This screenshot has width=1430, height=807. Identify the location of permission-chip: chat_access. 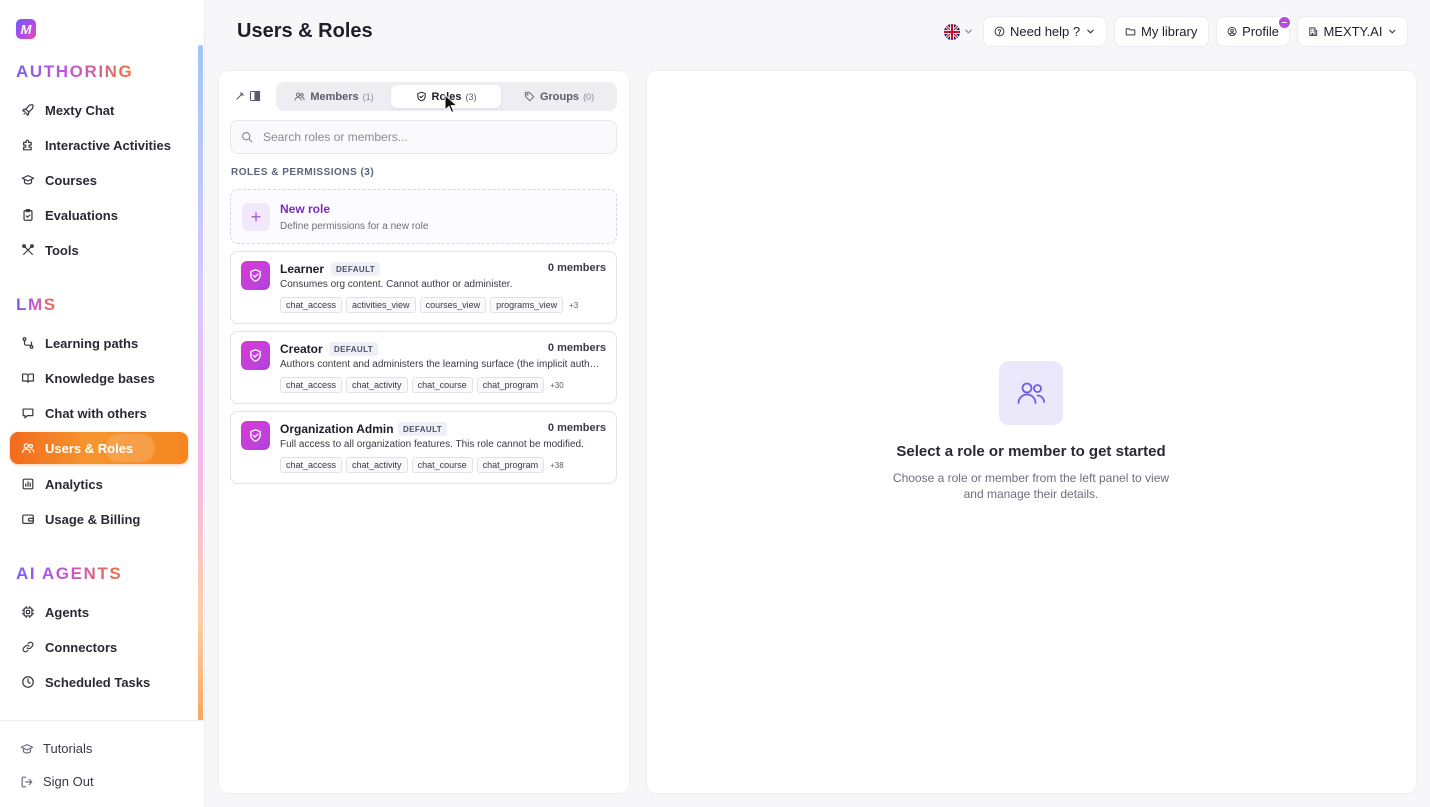
(311, 465).